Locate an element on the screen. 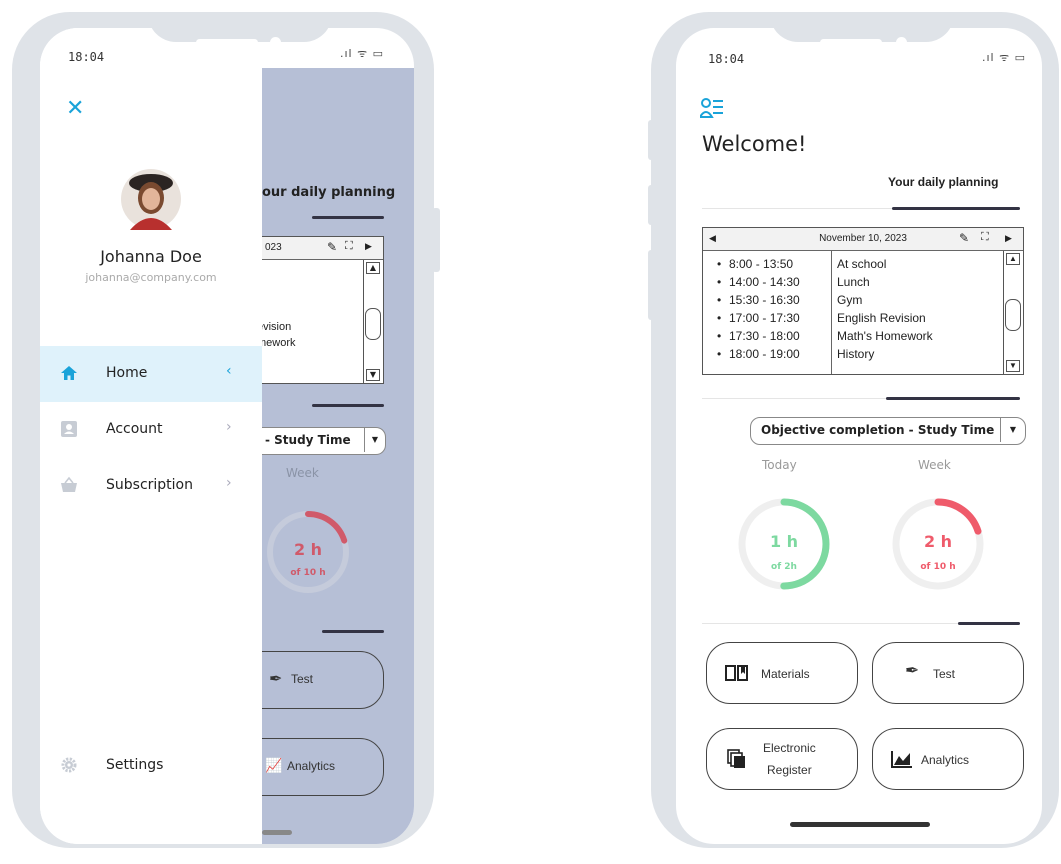  calendar-scrollbar: ▲ ▼ is located at coordinates (1012, 312).